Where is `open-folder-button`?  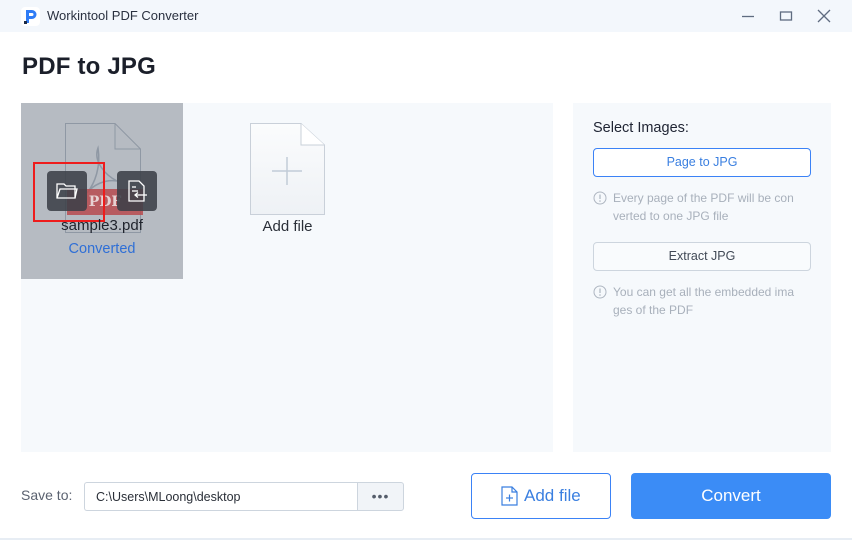 open-folder-button is located at coordinates (67, 191).